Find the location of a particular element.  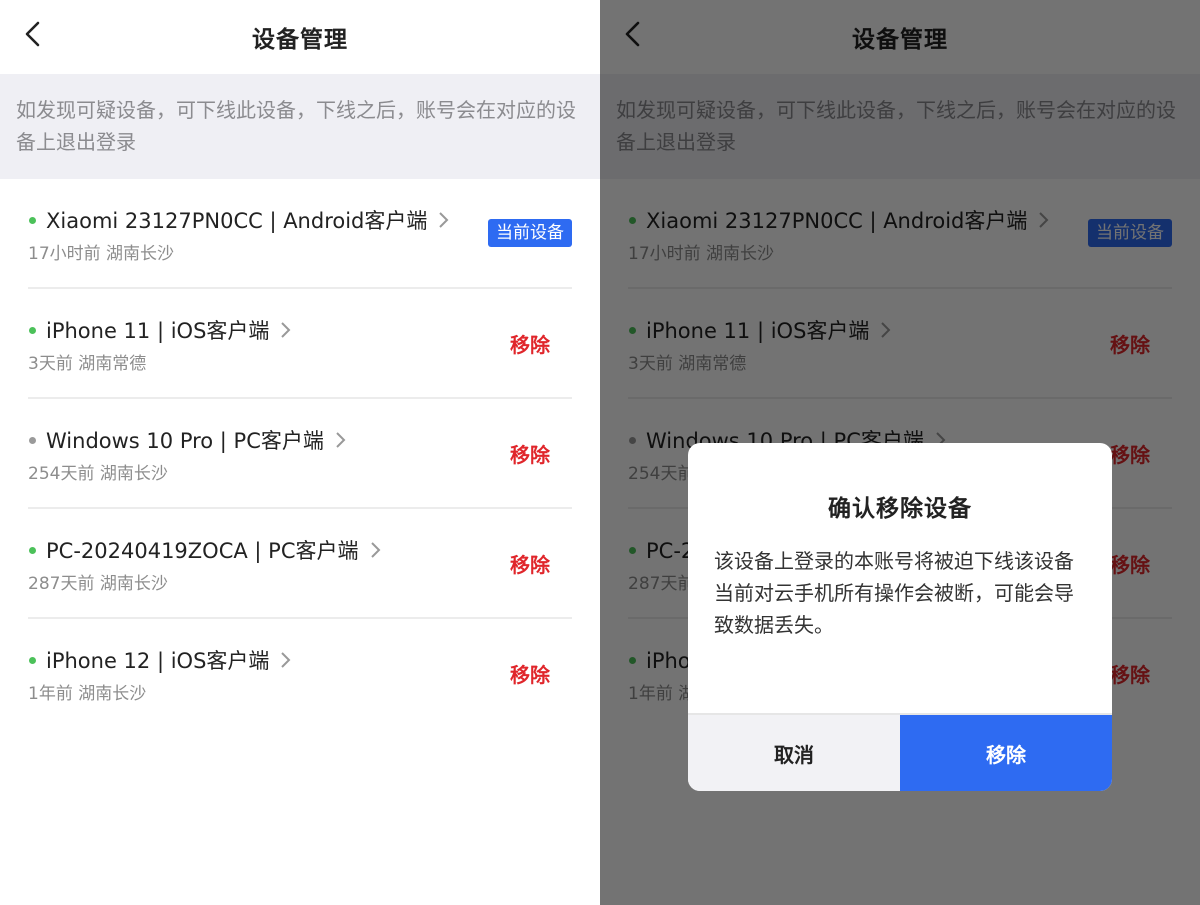

dialog-buttons: 取消 移除 is located at coordinates (900, 752).